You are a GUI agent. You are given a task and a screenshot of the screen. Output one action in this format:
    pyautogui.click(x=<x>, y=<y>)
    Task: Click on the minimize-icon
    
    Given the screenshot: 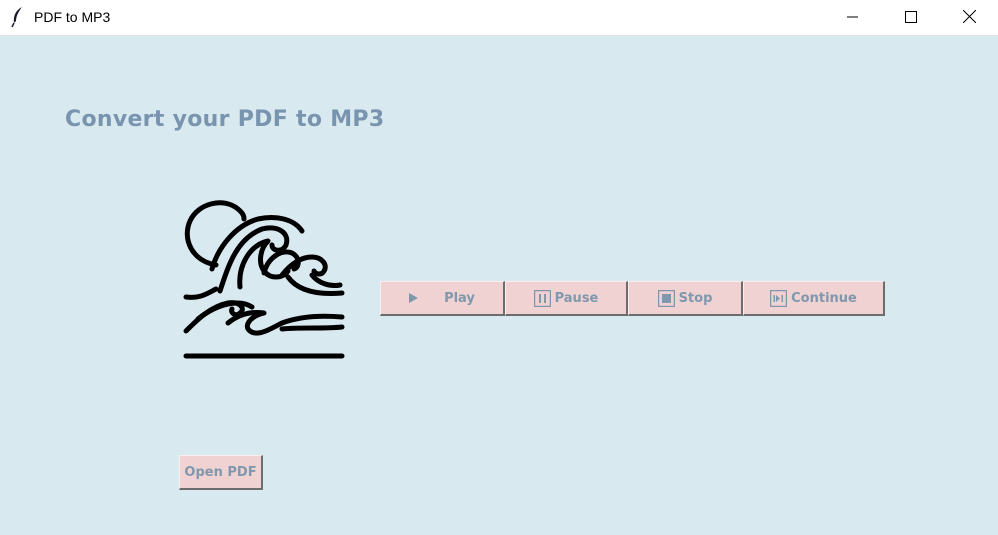 What is the action you would take?
    pyautogui.click(x=853, y=17)
    